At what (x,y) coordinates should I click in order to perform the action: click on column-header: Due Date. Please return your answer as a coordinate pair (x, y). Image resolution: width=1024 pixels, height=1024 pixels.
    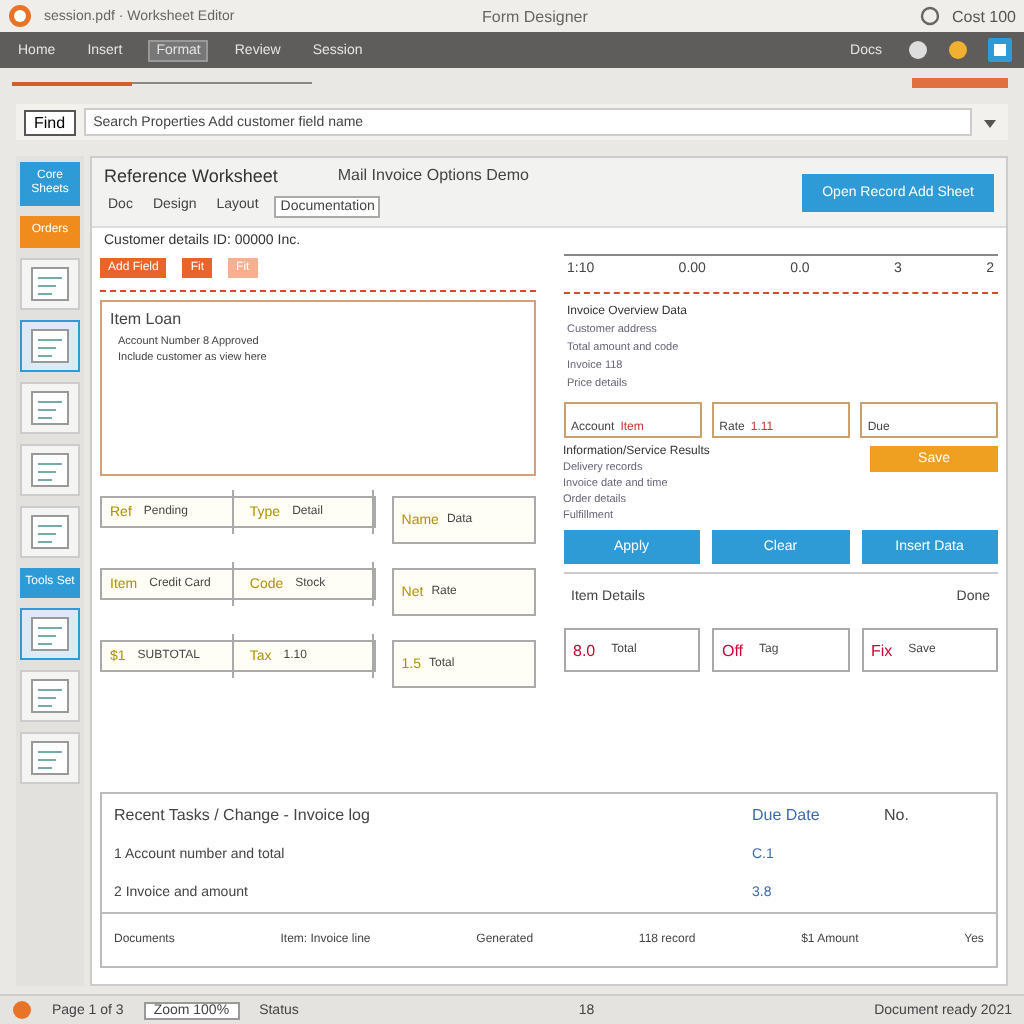
    Looking at the image, I should click on (787, 815).